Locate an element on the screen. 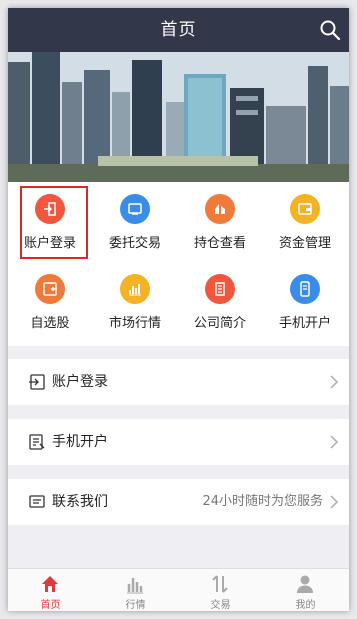 The height and width of the screenshot is (619, 357). grid-item-watchlist: 自选股 is located at coordinates (50, 302).